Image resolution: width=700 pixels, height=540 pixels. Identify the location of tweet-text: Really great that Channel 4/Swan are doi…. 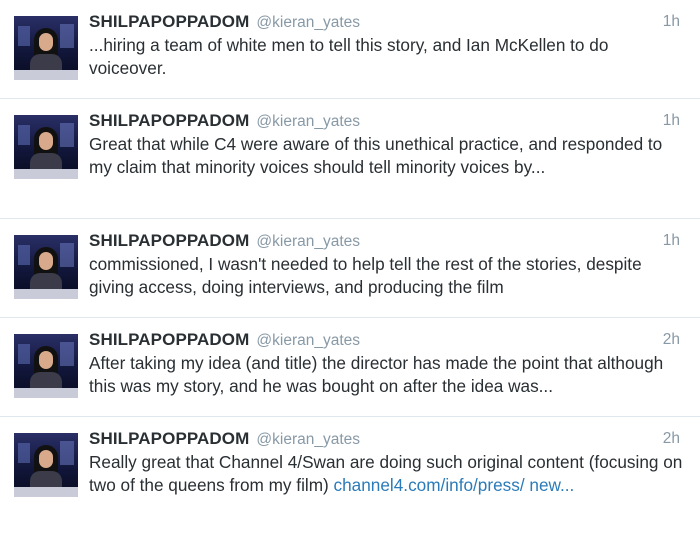
(389, 474).